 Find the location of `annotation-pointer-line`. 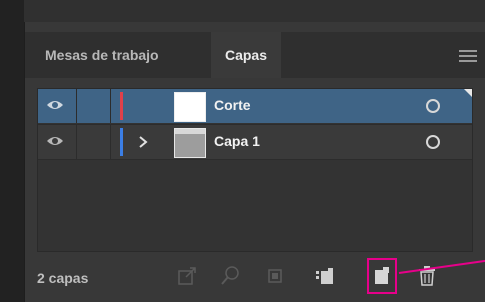

annotation-pointer-line is located at coordinates (441, 266).